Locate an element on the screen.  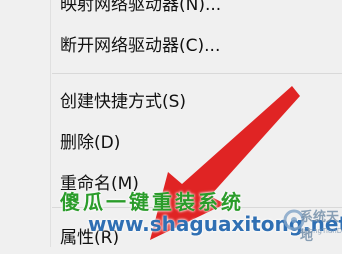
menu-item-delete: 删除(D) is located at coordinates (196, 143).